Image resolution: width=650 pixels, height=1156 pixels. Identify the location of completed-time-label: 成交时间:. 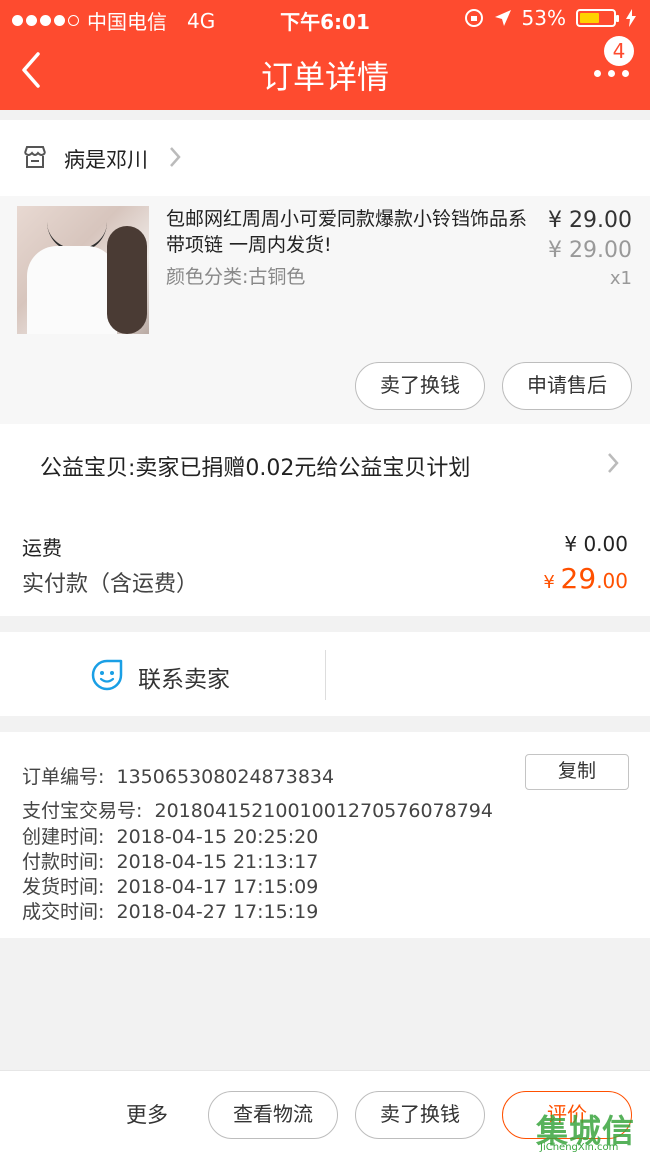
(63, 912).